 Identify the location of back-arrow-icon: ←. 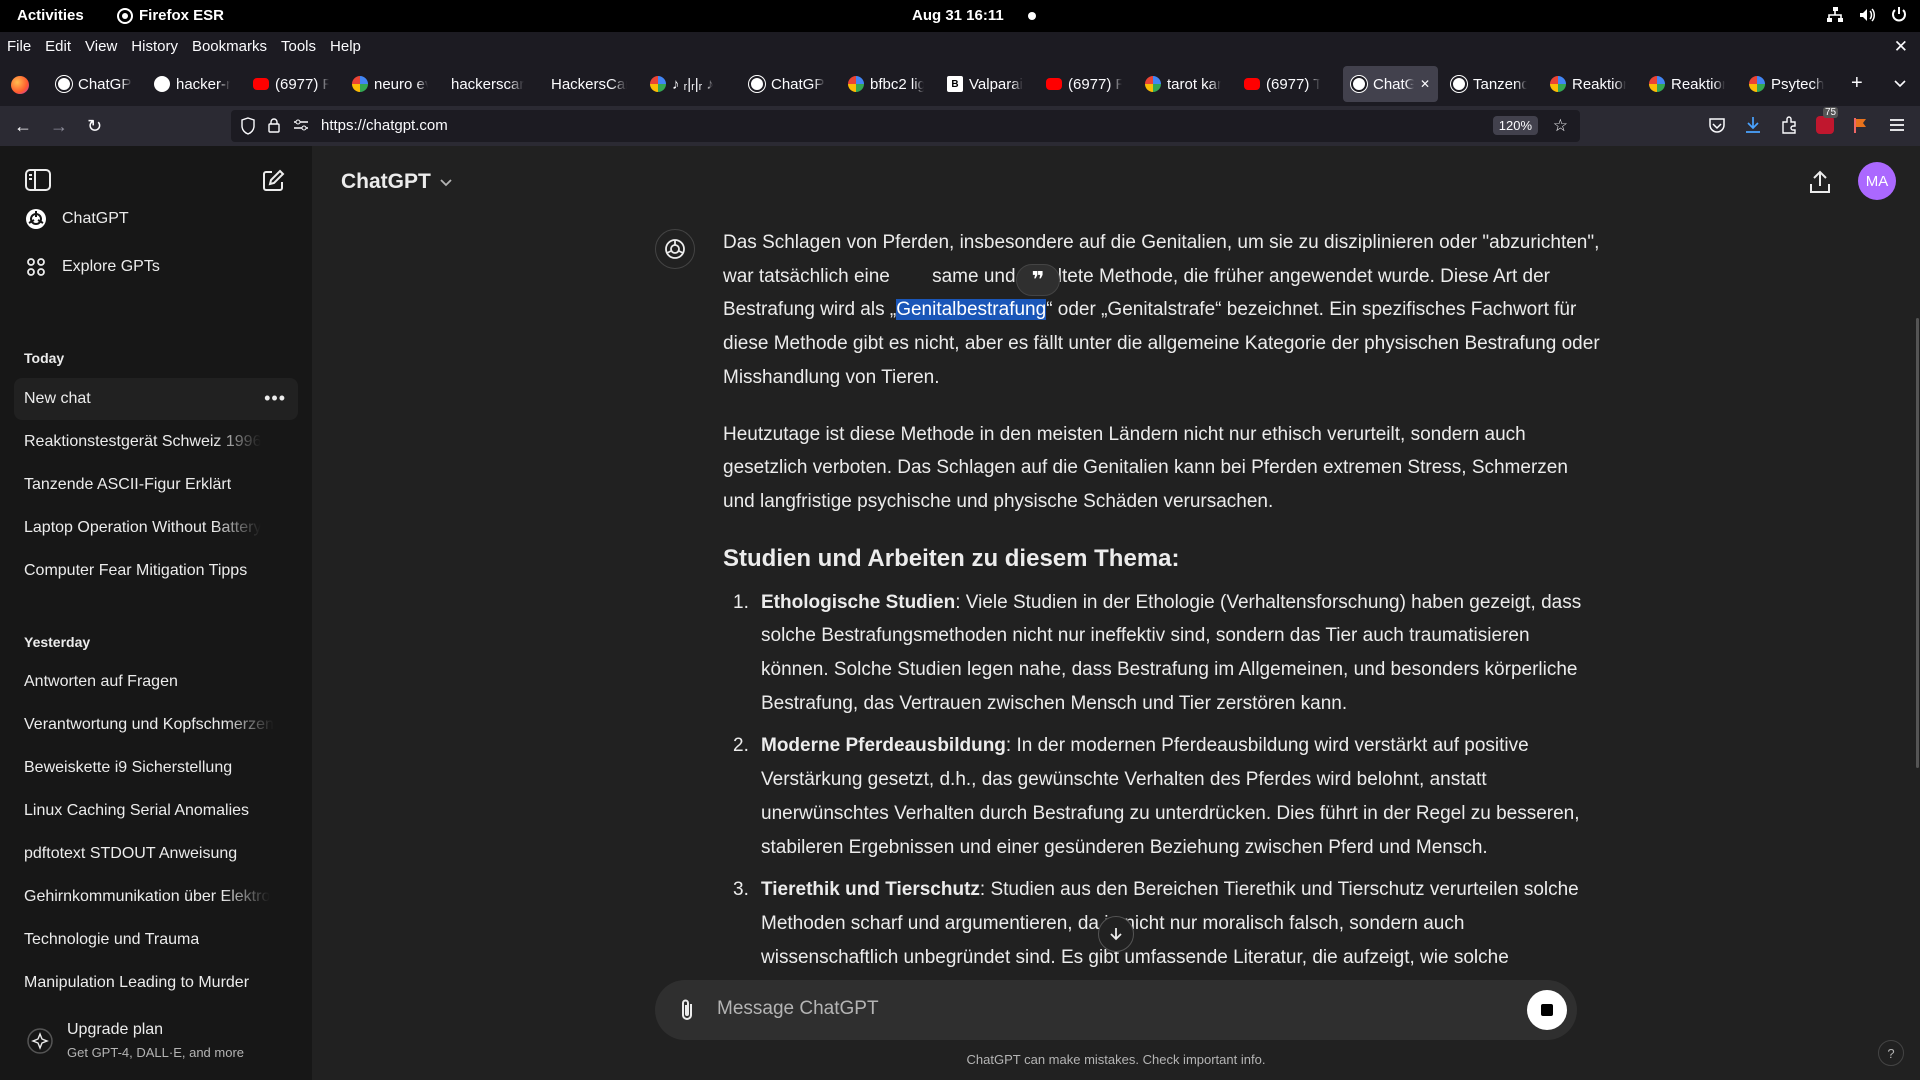
(23, 126).